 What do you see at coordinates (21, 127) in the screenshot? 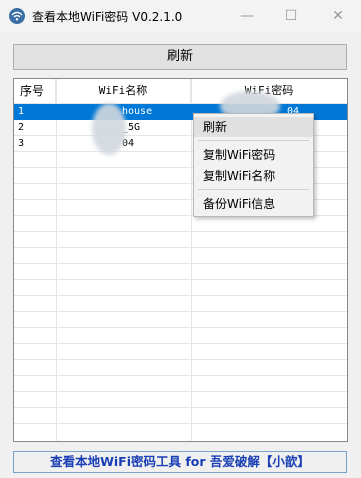
I see `row-index: 2` at bounding box center [21, 127].